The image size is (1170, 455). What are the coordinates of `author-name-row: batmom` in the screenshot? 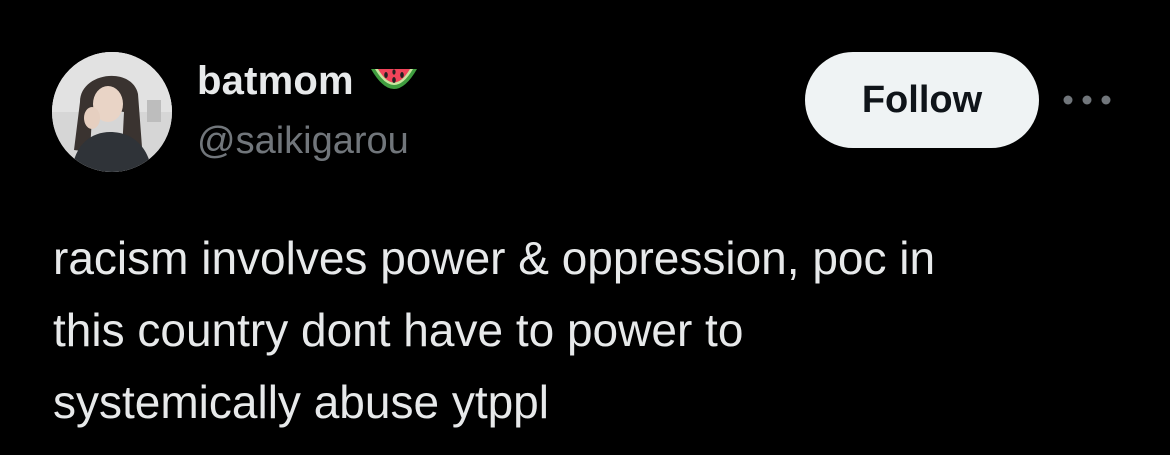 It's located at (308, 81).